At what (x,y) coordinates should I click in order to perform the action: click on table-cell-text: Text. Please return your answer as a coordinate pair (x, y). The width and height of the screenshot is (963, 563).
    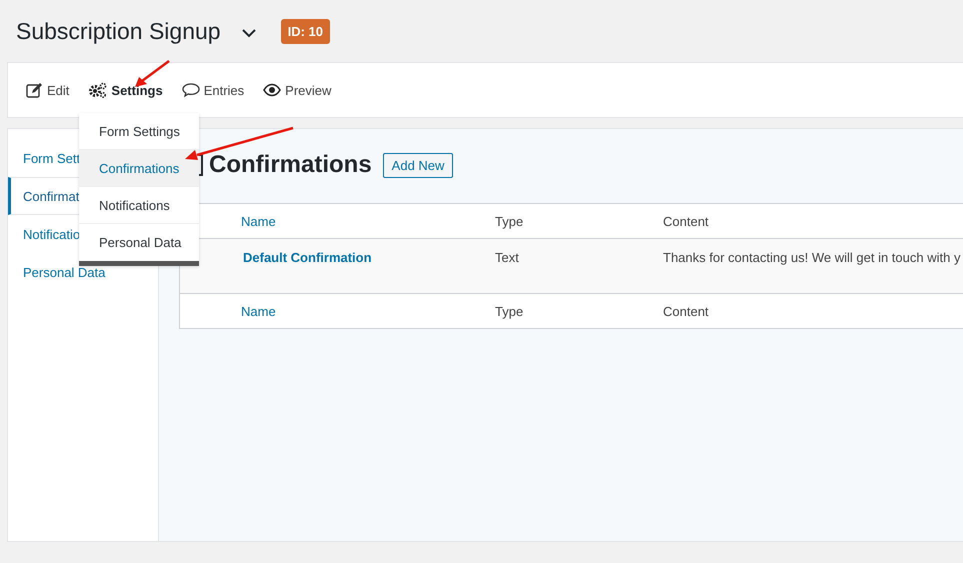
    Looking at the image, I should click on (507, 257).